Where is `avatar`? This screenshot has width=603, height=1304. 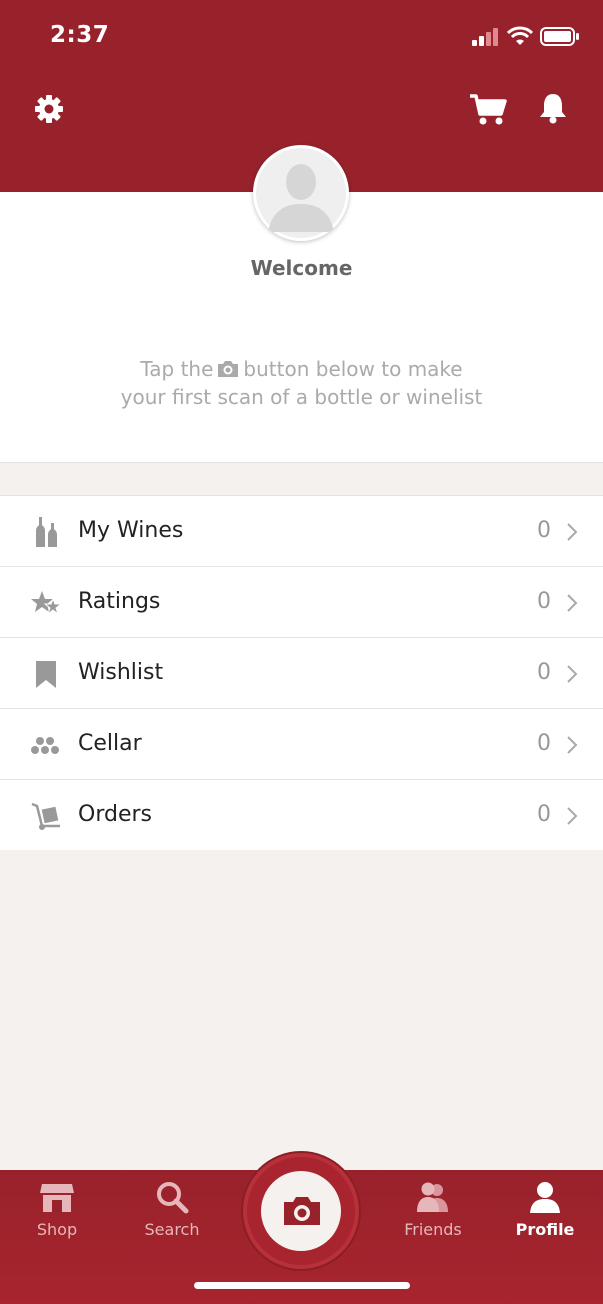 avatar is located at coordinates (301, 193).